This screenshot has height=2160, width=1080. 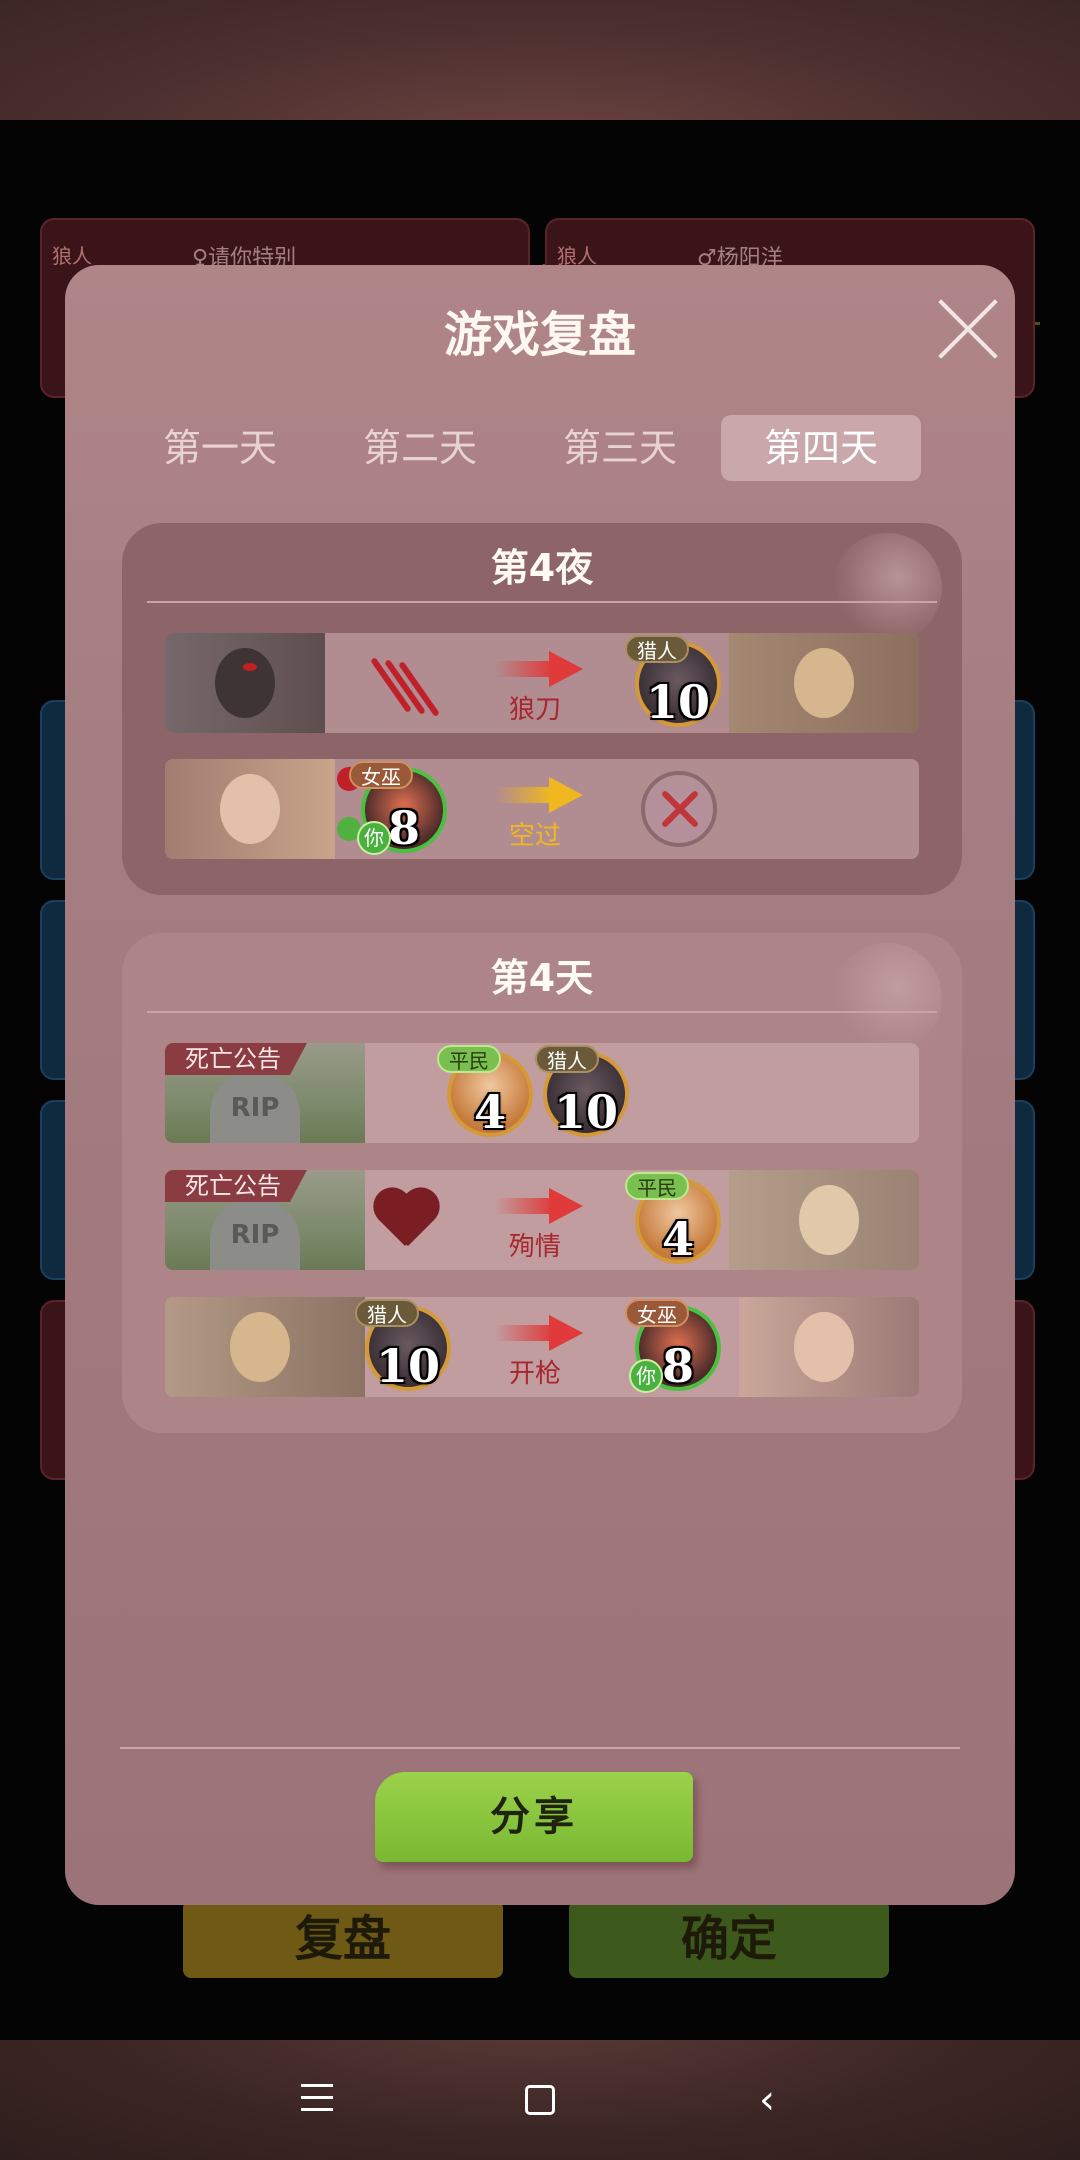 What do you see at coordinates (824, 1220) in the screenshot?
I see `villager-portrait` at bounding box center [824, 1220].